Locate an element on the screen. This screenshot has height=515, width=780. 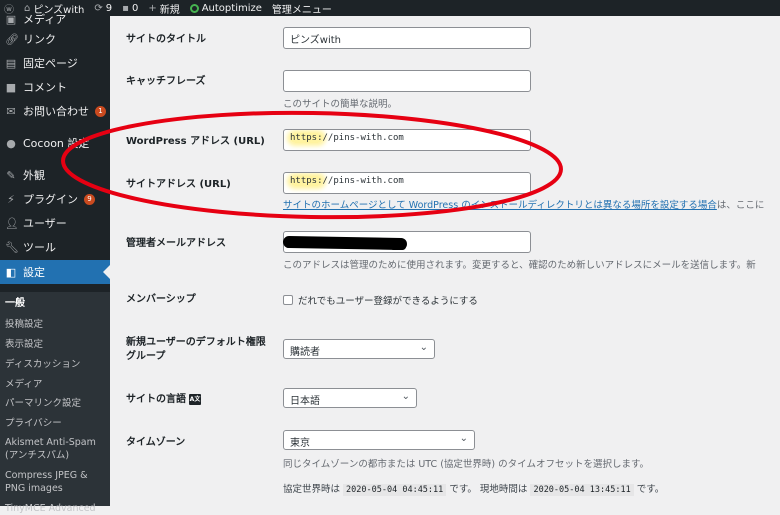
sidebar-item-label: Cocoon 設定 is located at coordinates (56, 143).